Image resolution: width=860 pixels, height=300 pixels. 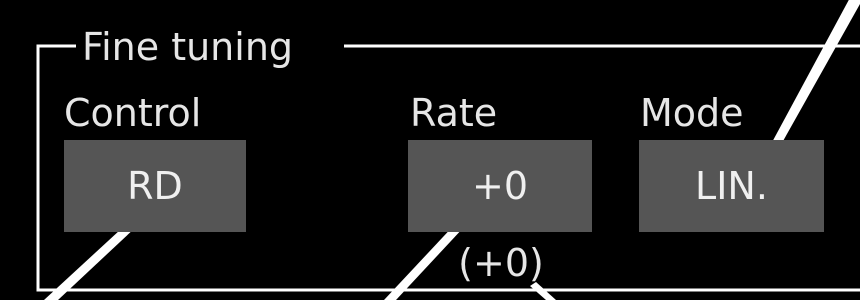 I want to click on callout-line-mode, so click(x=815, y=75).